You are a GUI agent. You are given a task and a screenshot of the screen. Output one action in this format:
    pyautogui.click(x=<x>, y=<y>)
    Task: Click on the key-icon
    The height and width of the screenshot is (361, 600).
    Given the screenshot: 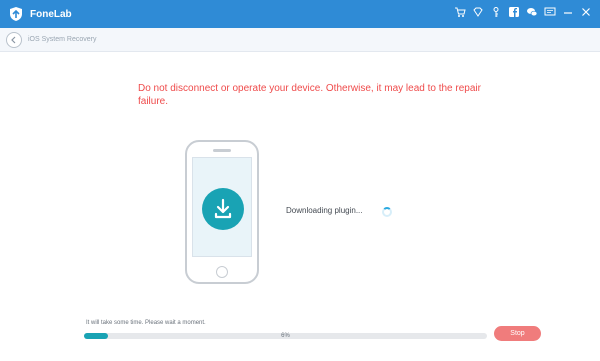 What is the action you would take?
    pyautogui.click(x=496, y=12)
    